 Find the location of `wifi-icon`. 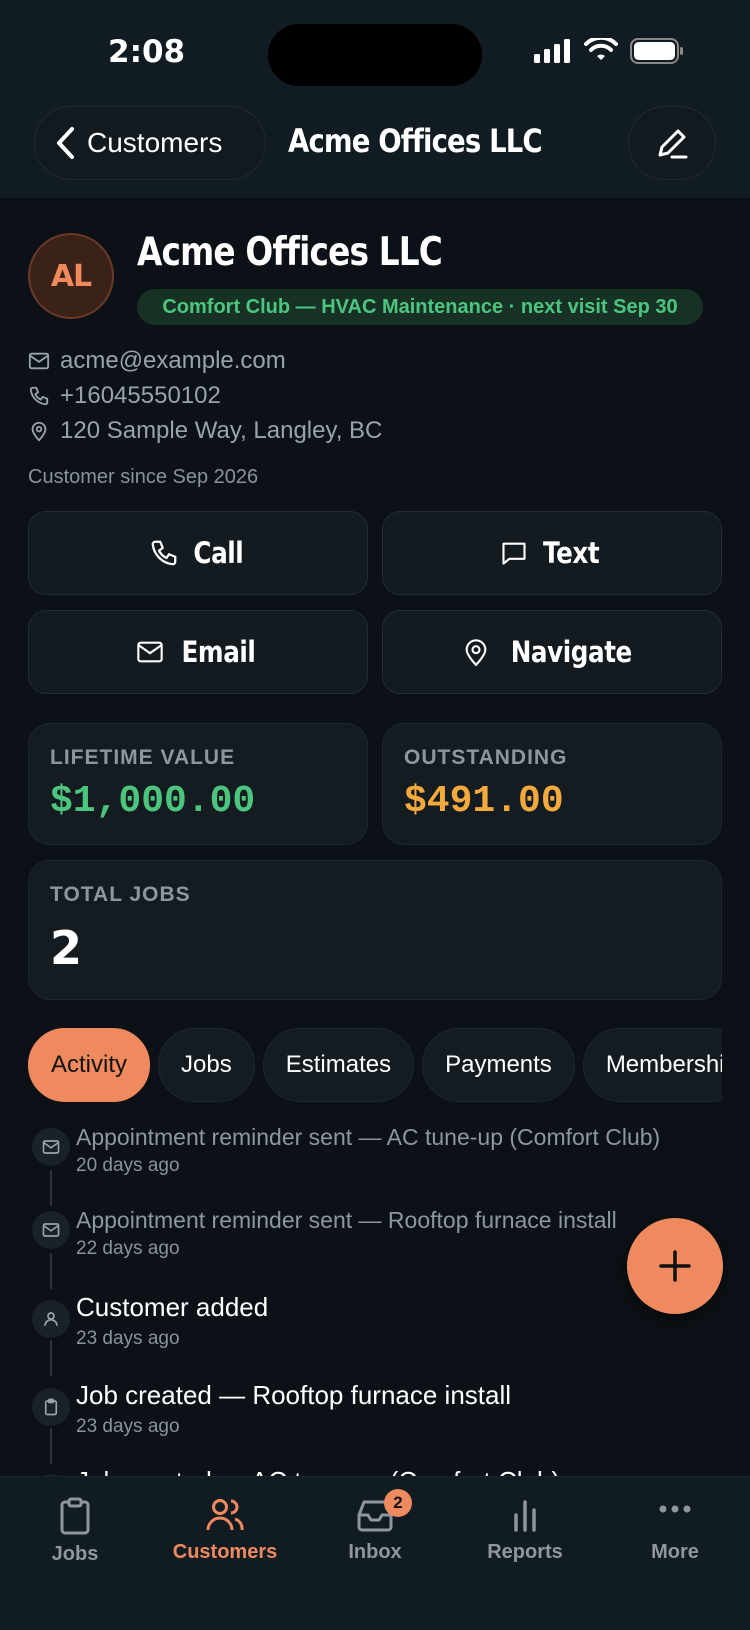

wifi-icon is located at coordinates (601, 49).